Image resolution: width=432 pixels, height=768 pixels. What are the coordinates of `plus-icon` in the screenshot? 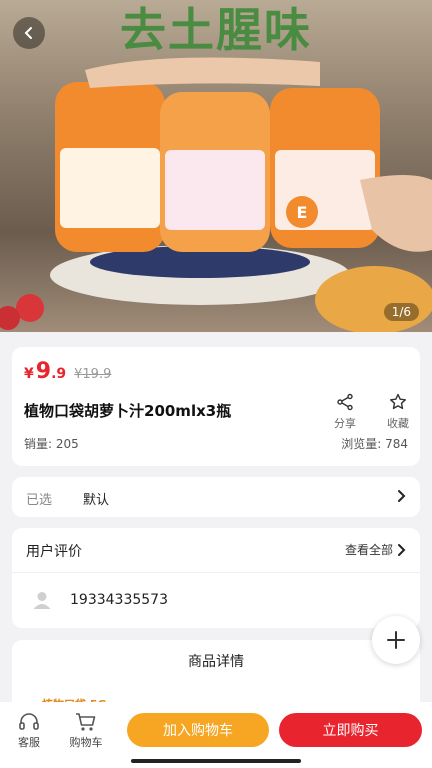 It's located at (396, 640).